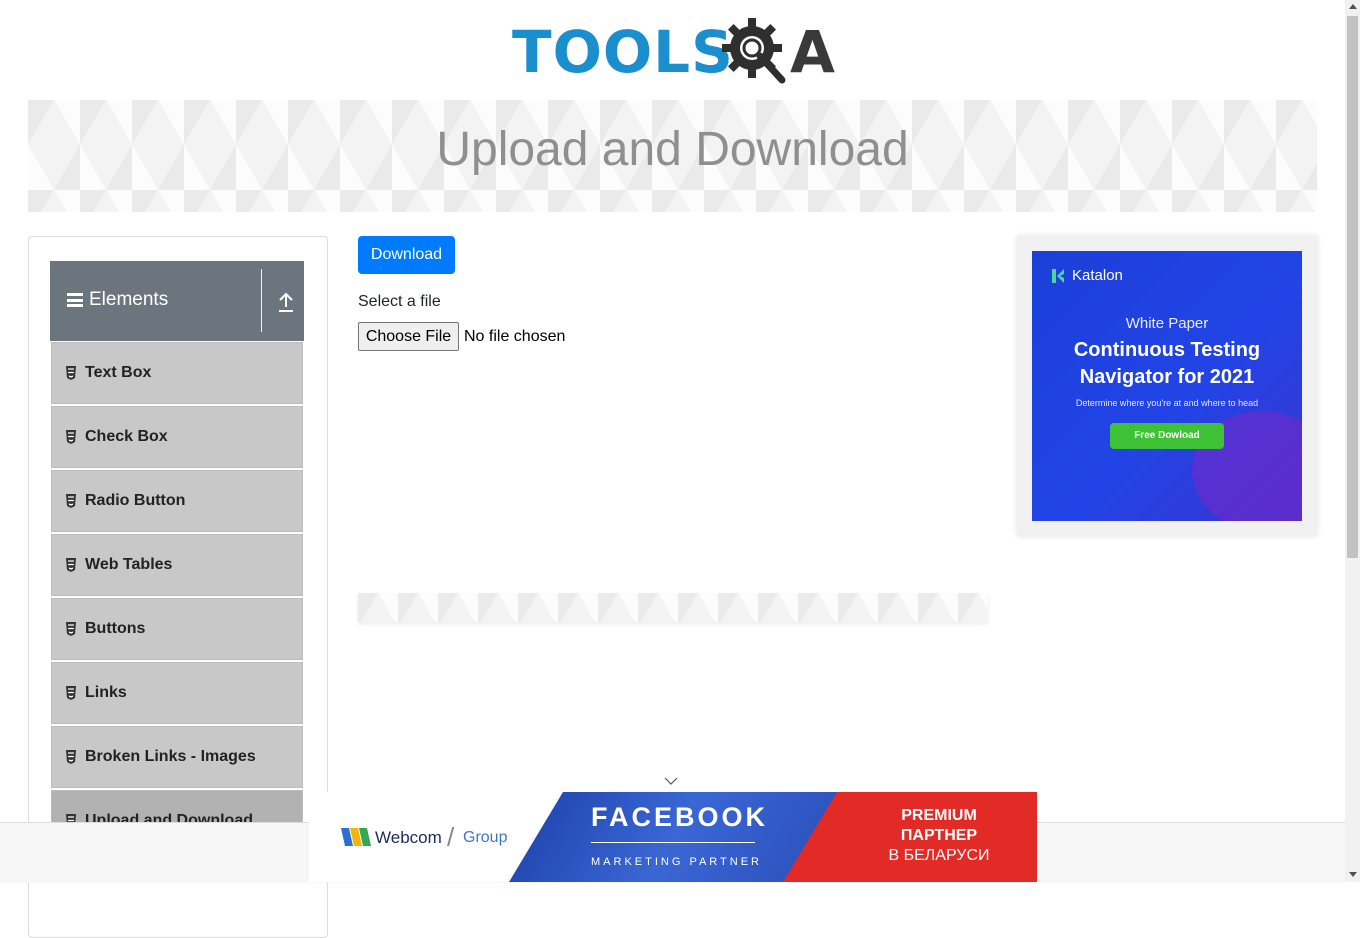 Image resolution: width=1360 pixels, height=938 pixels. What do you see at coordinates (126, 436) in the screenshot?
I see `sidebar-item-label: Check Box` at bounding box center [126, 436].